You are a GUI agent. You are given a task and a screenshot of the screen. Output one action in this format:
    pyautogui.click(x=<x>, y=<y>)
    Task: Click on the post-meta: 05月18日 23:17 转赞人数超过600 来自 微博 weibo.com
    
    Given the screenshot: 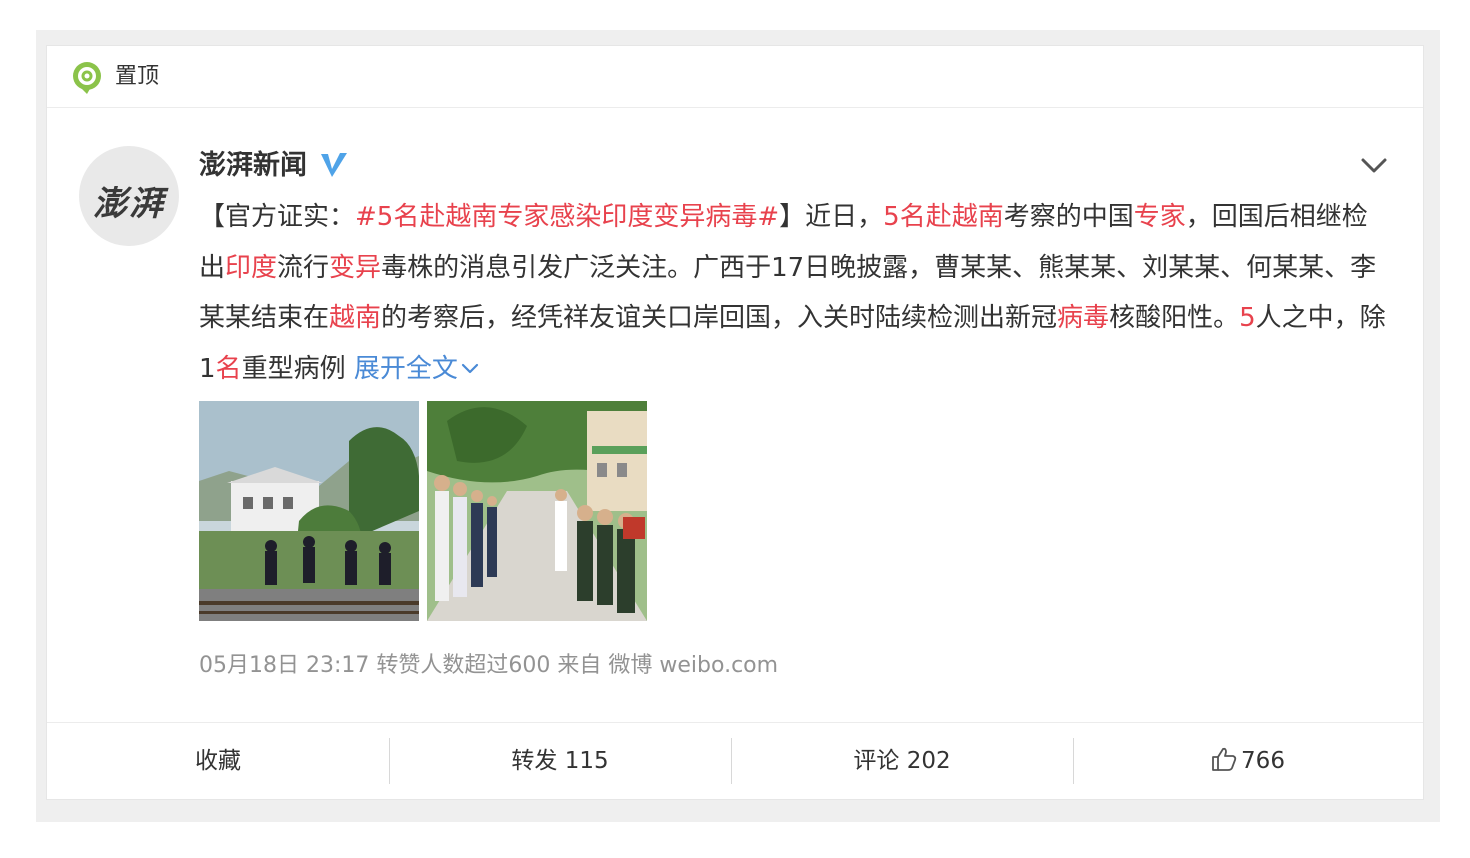 What is the action you would take?
    pyautogui.click(x=488, y=666)
    